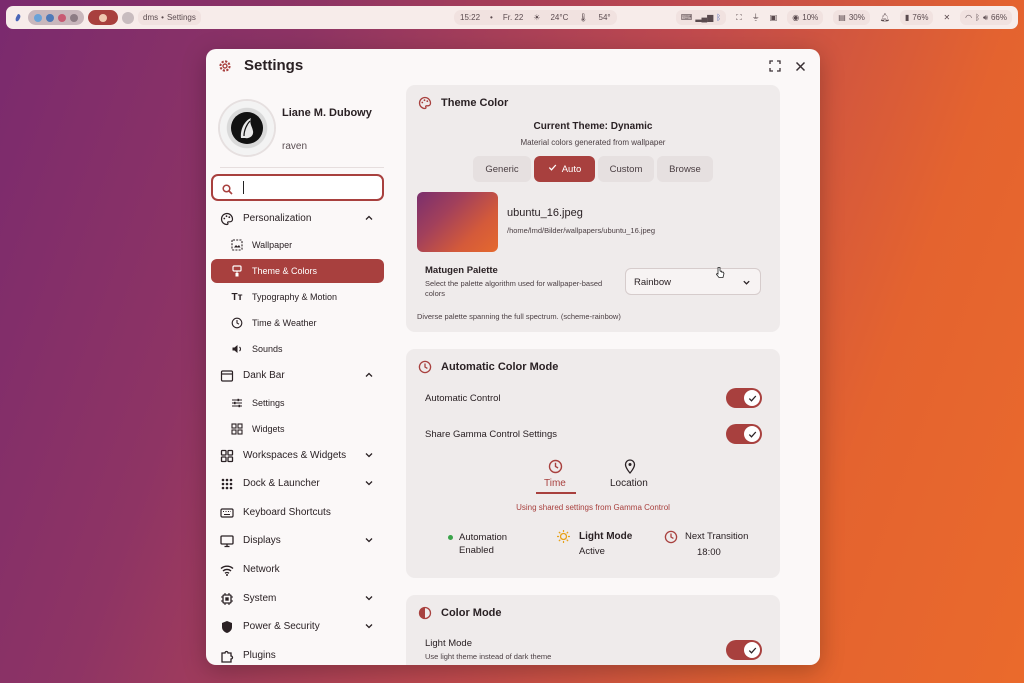 This screenshot has height=683, width=1024. I want to click on wallpaper-icon, so click(237, 245).